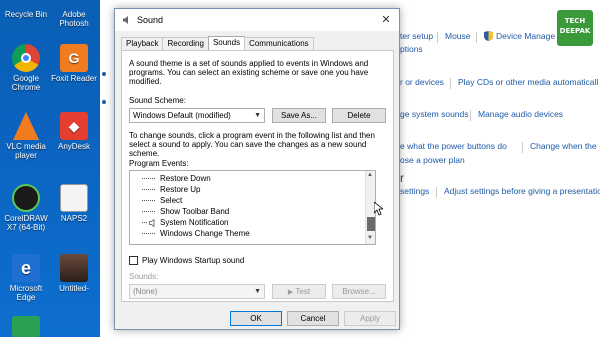  I want to click on close-icon: ✕, so click(386, 20).